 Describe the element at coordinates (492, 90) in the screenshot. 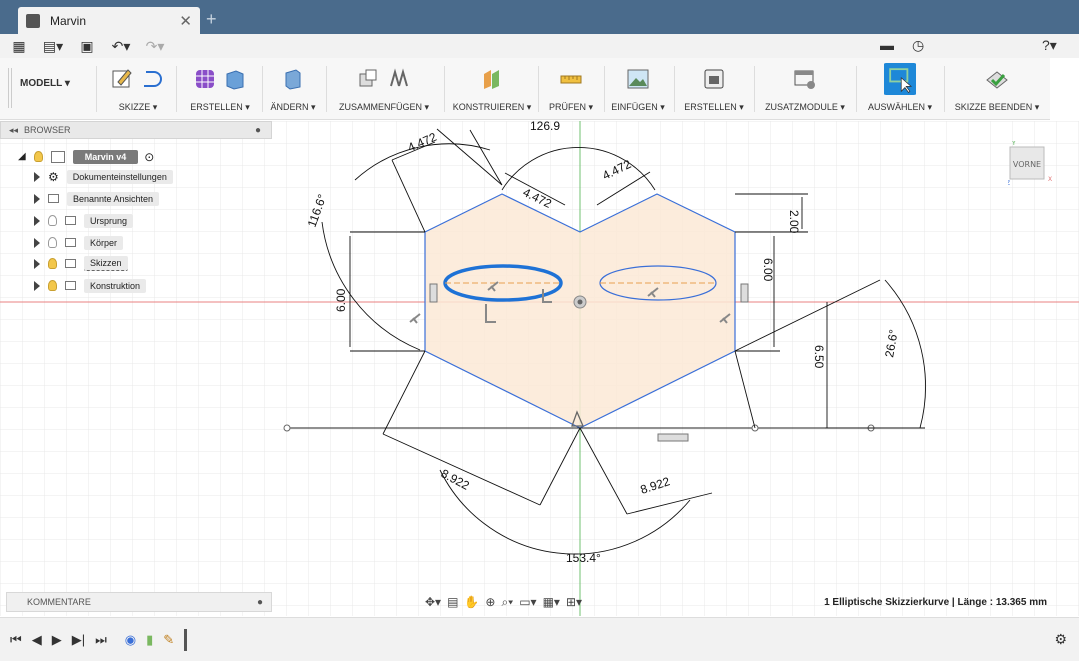

I see `ribbon-group-konstruieren: KONSTRUIEREN ▾` at that location.